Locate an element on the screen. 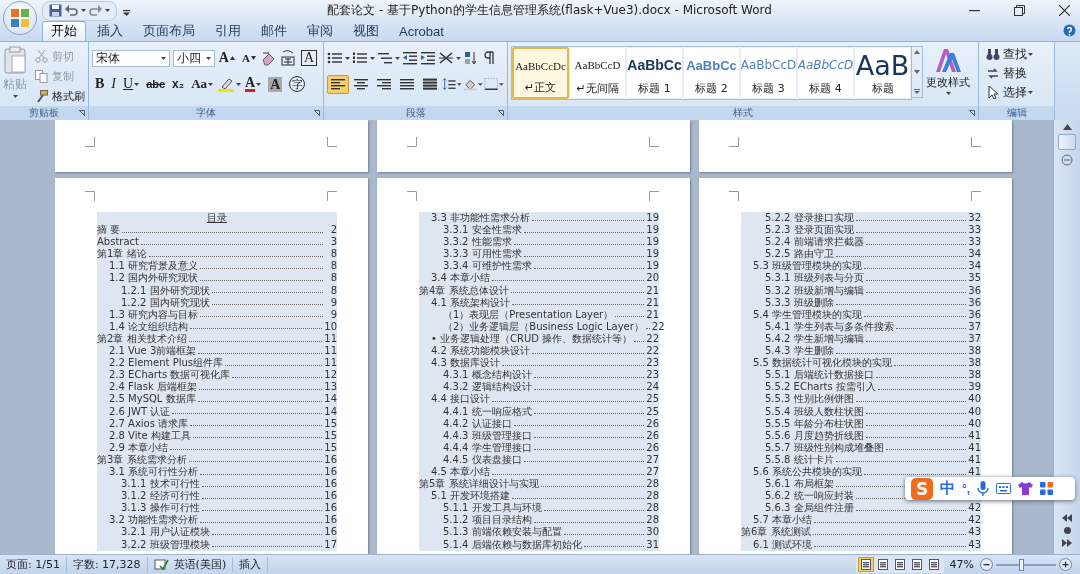 This screenshot has width=1080, height=574. grow-font-button: A is located at coordinates (226, 58).